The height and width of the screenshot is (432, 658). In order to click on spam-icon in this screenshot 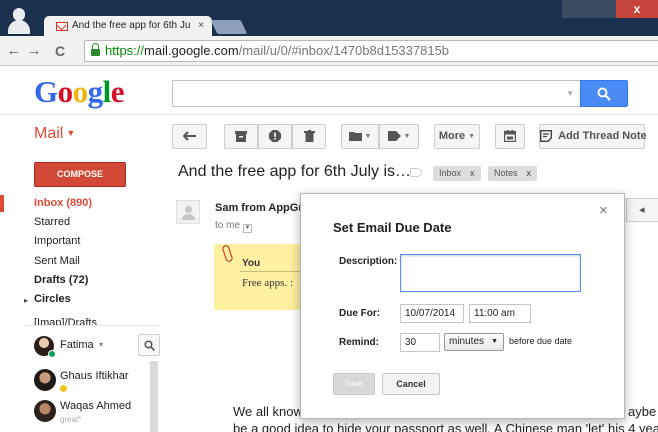, I will do `click(275, 136)`.